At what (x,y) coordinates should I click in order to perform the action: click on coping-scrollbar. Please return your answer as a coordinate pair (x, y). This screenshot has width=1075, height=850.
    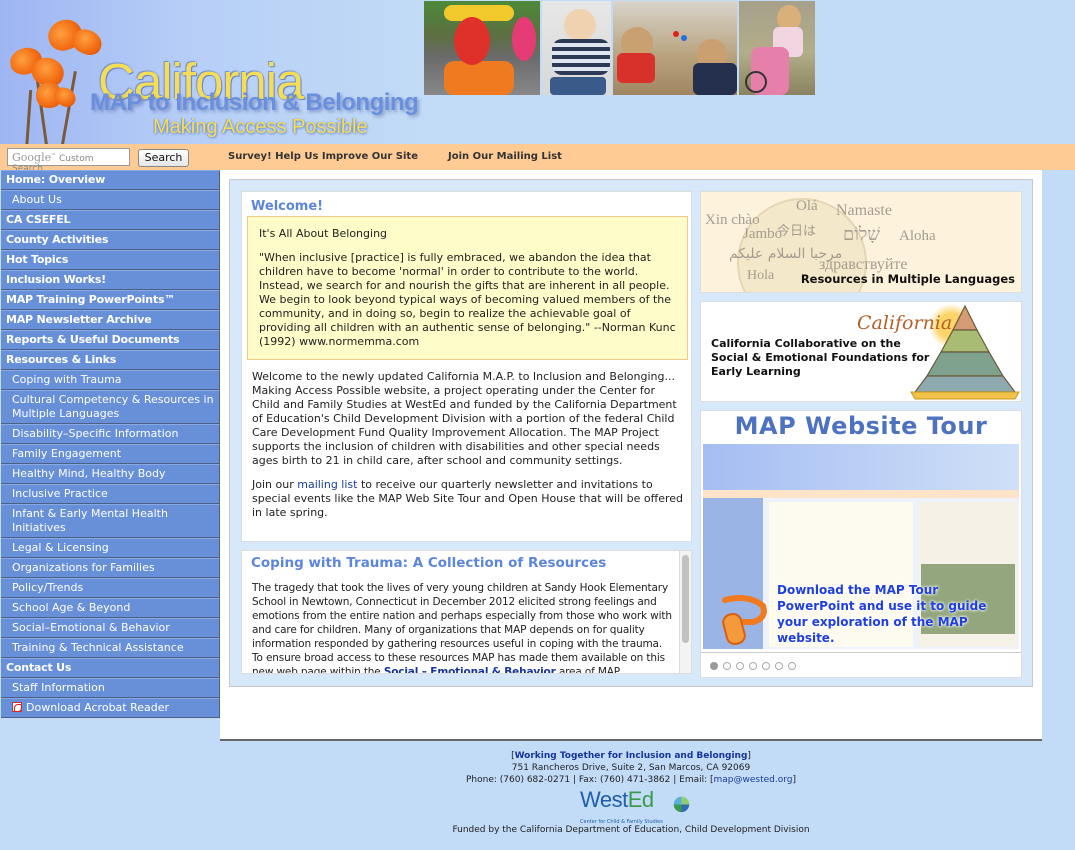
    Looking at the image, I should click on (685, 612).